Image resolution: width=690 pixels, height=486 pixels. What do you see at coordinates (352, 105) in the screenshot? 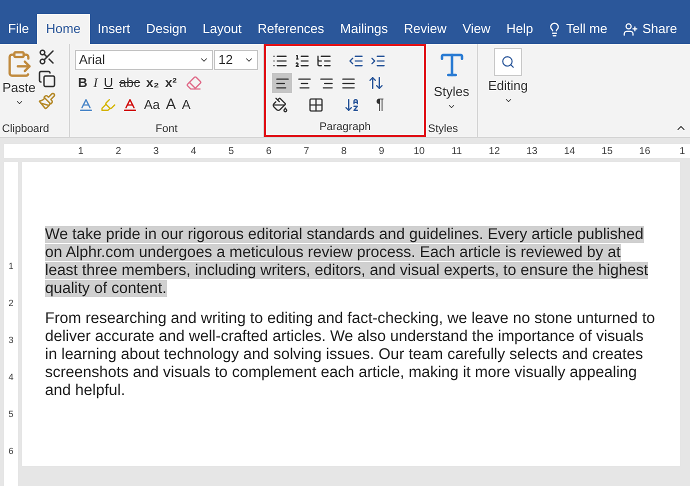
I see `sort-icon` at bounding box center [352, 105].